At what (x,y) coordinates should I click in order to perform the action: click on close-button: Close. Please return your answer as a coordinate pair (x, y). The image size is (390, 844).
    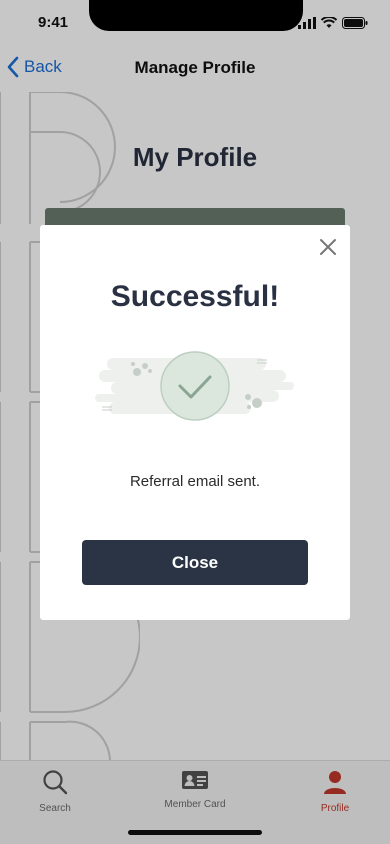
    Looking at the image, I should click on (195, 562).